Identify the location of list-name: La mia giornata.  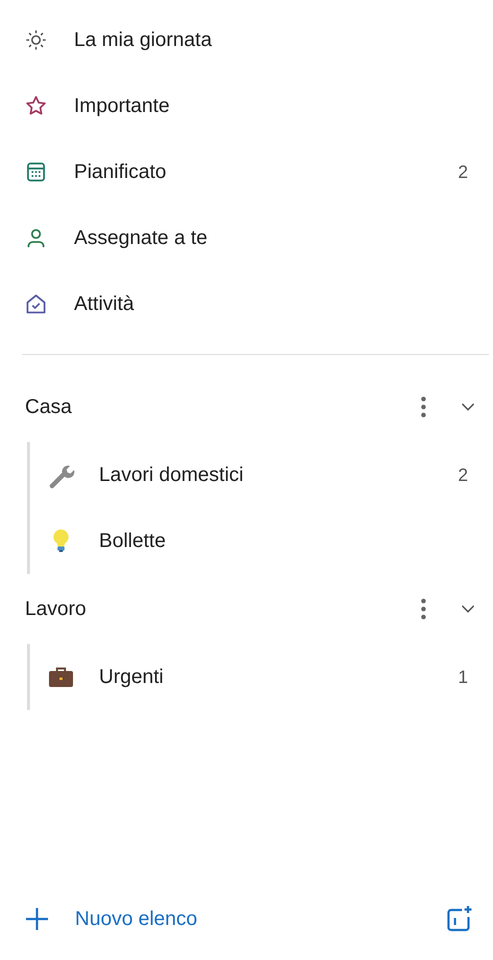
(143, 40).